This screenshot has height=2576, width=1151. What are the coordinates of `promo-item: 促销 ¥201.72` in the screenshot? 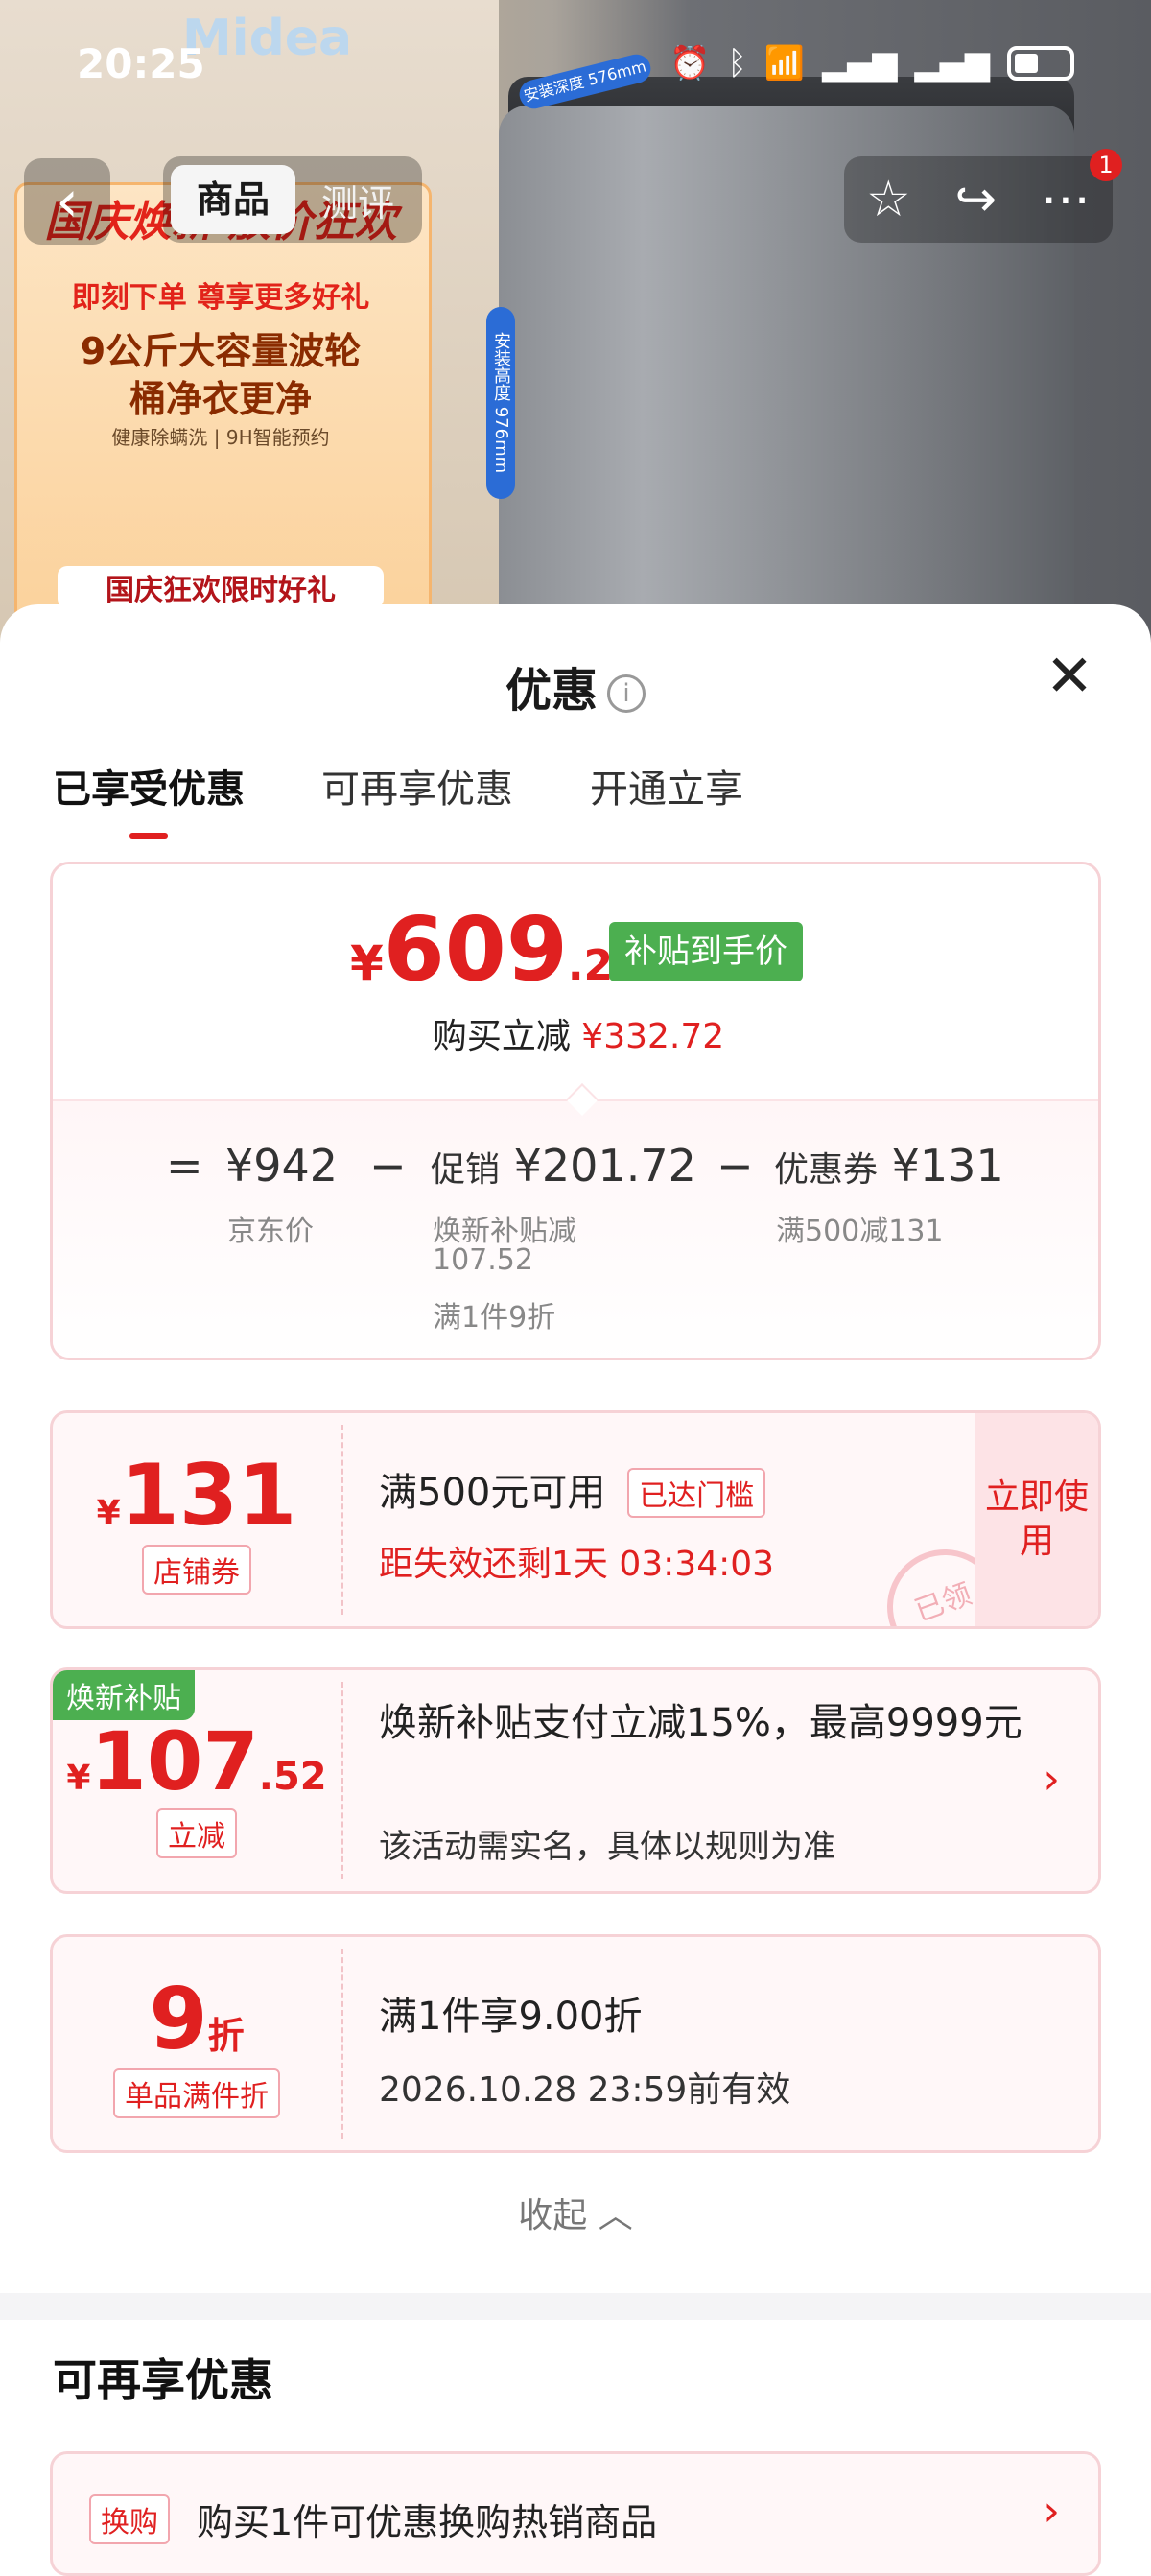 It's located at (563, 1166).